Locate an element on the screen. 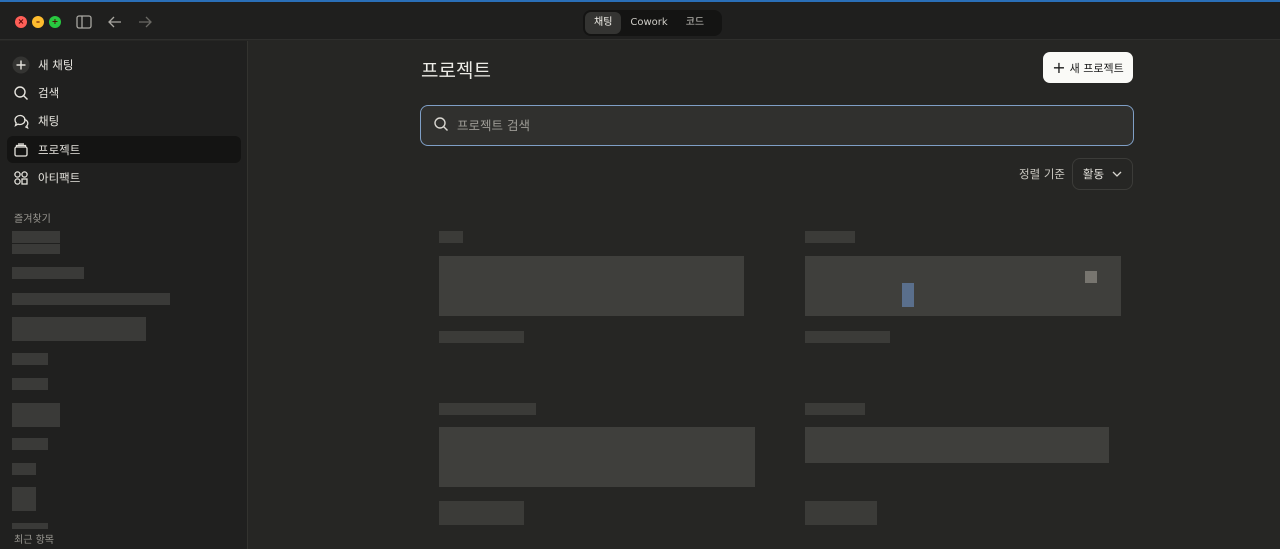 The image size is (1280, 549). close-window-button: × is located at coordinates (21, 22).